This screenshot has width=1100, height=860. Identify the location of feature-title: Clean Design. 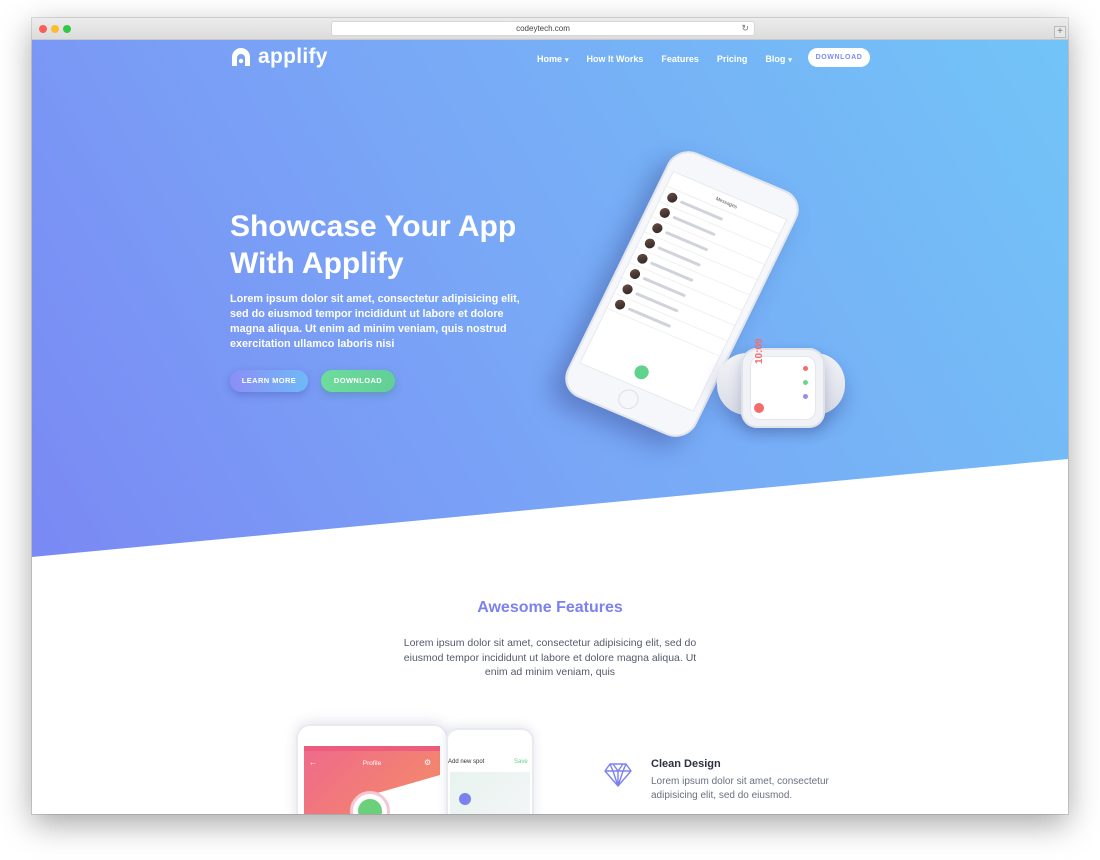
(686, 764).